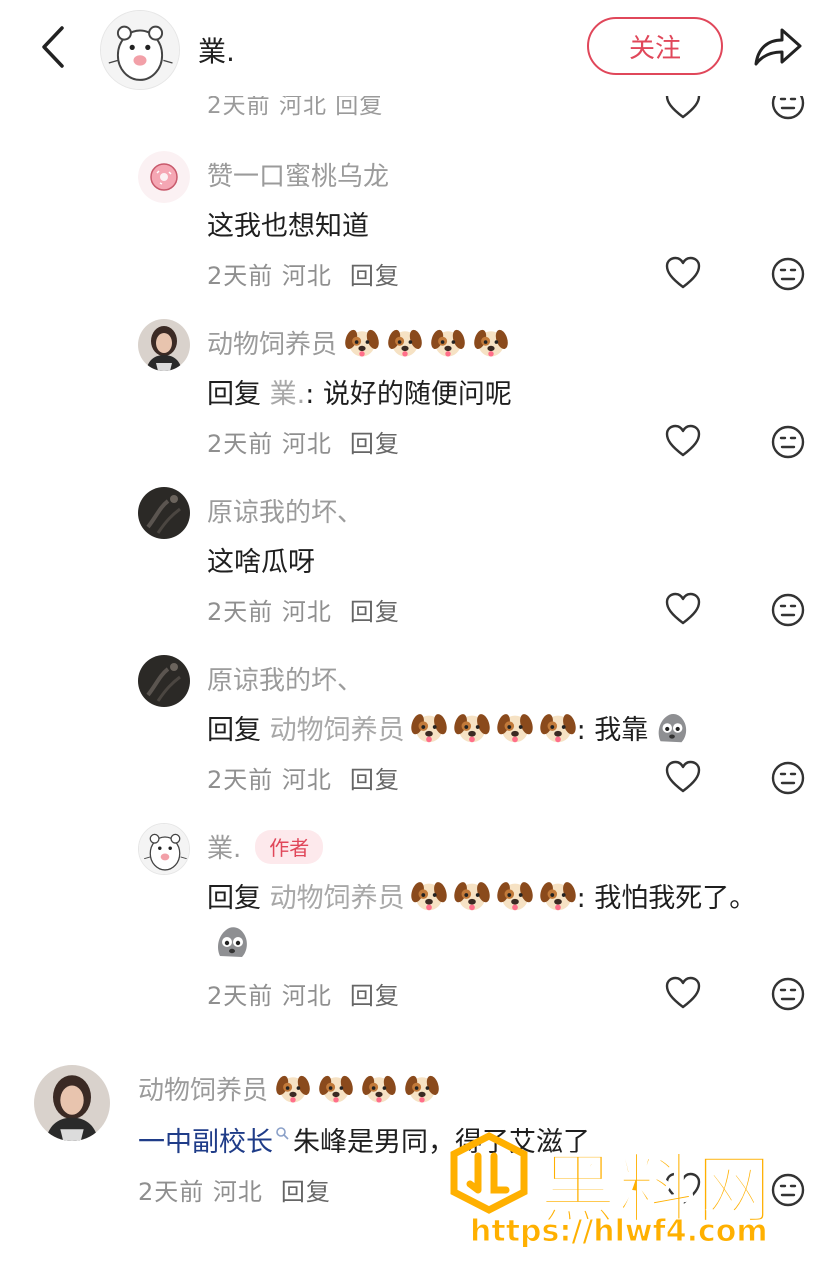  What do you see at coordinates (364, 1139) in the screenshot?
I see `comment-text: 一中副校长 朱峰是男同，得了艾滋了` at bounding box center [364, 1139].